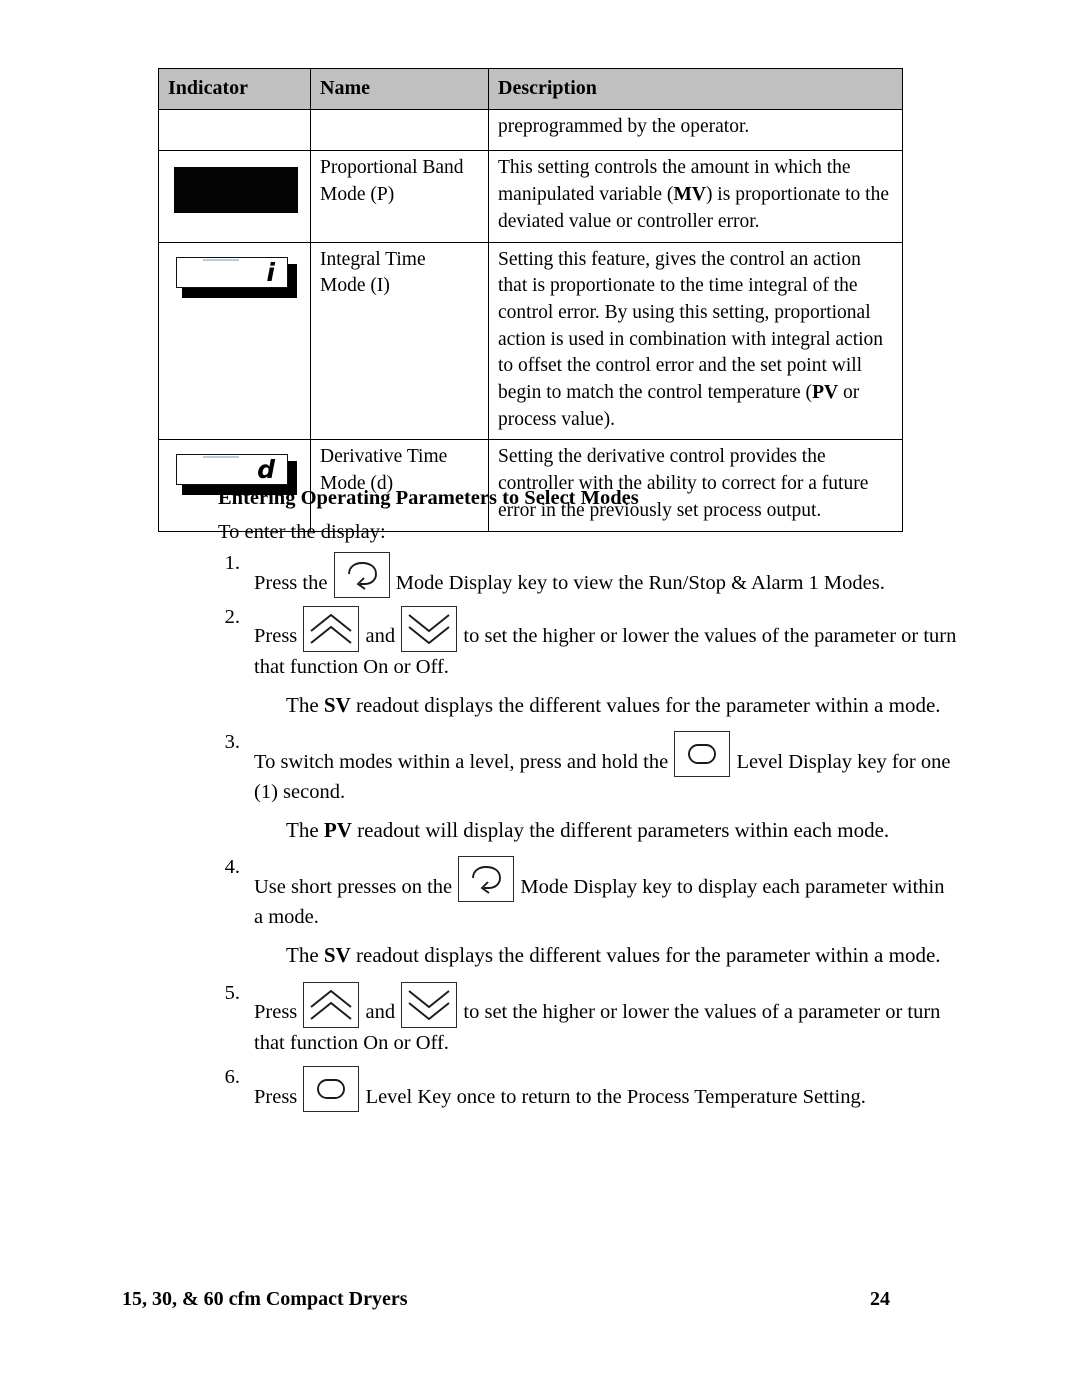 Image resolution: width=1080 pixels, height=1397 pixels. I want to click on led-glyph: d, so click(266, 470).